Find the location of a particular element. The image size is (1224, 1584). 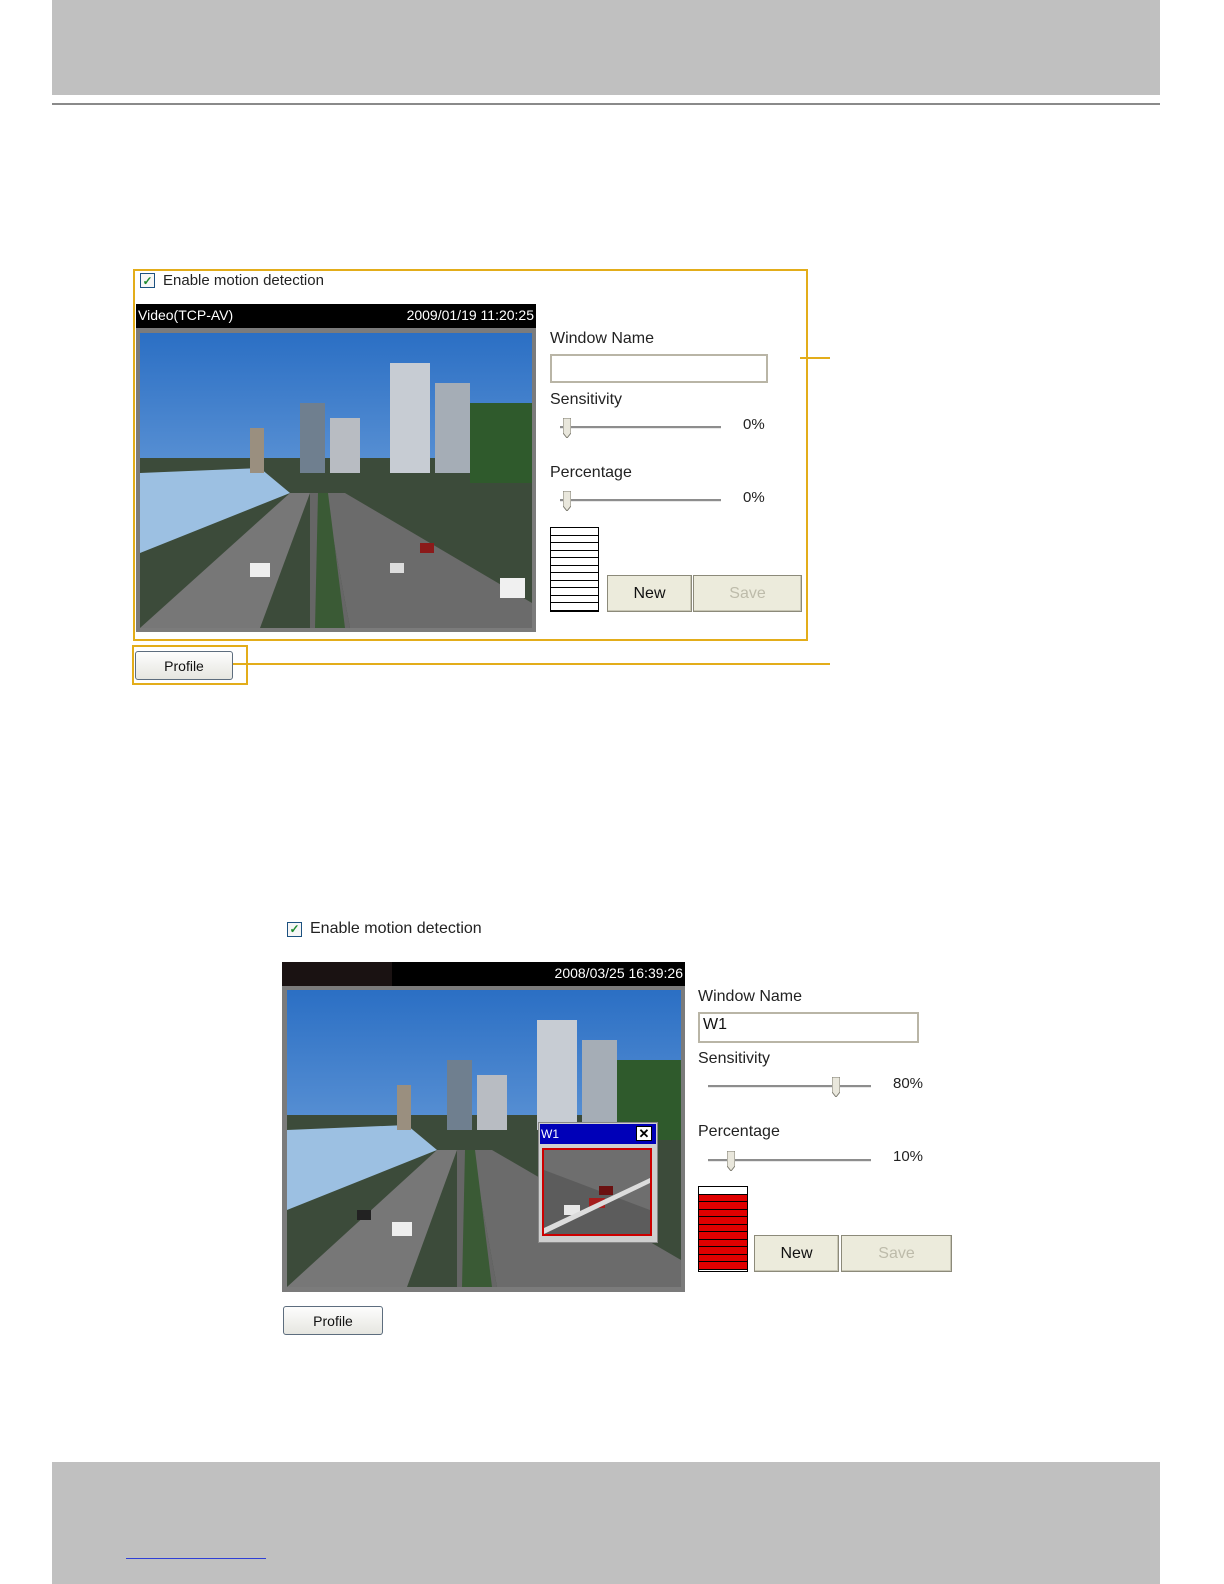

close-icon: ✕ is located at coordinates (644, 1133).